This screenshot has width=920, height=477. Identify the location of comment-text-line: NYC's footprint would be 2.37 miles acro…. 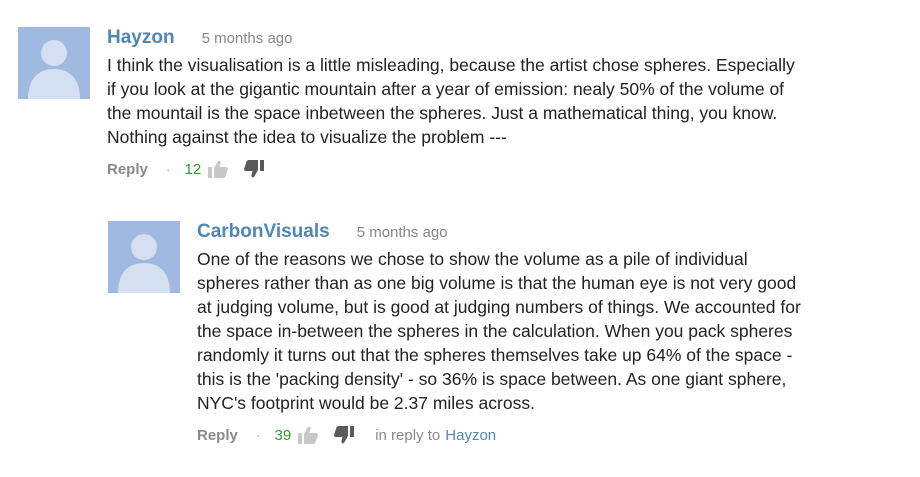
(366, 403).